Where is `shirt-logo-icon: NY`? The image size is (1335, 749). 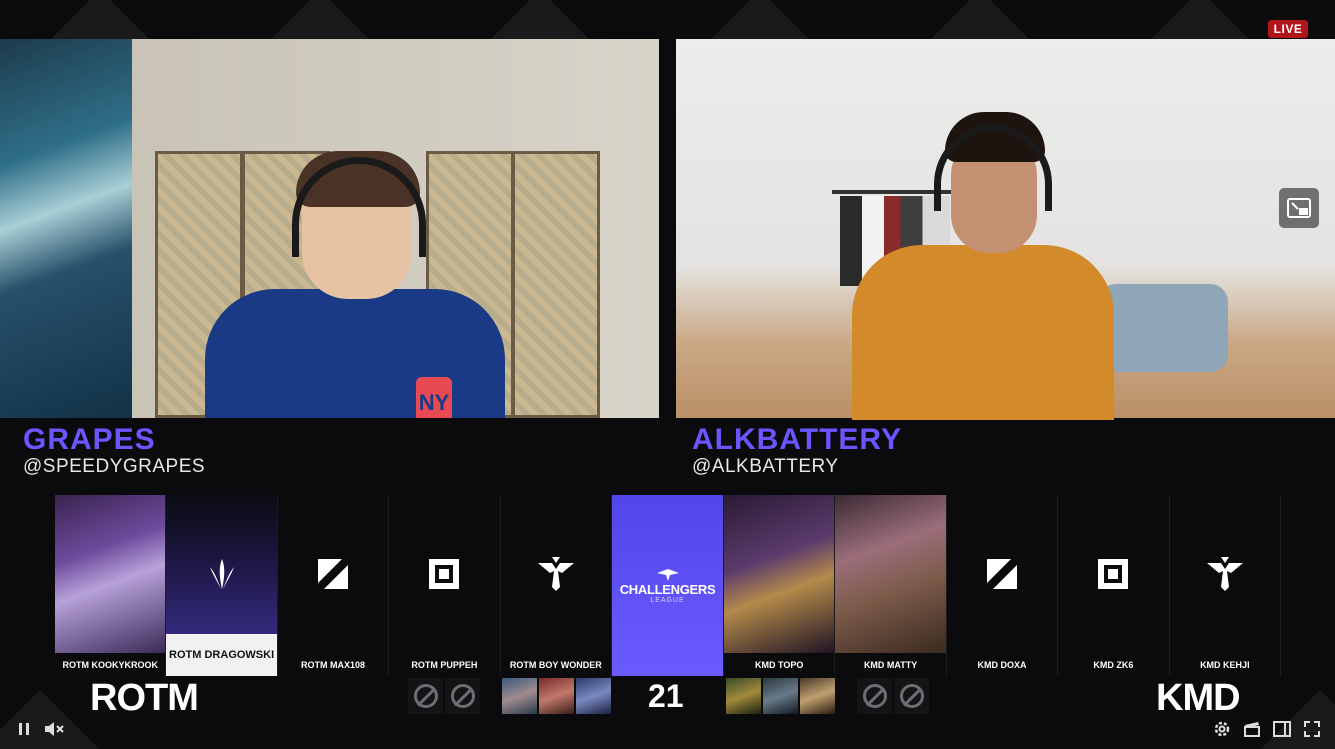
shirt-logo-icon: NY is located at coordinates (434, 397).